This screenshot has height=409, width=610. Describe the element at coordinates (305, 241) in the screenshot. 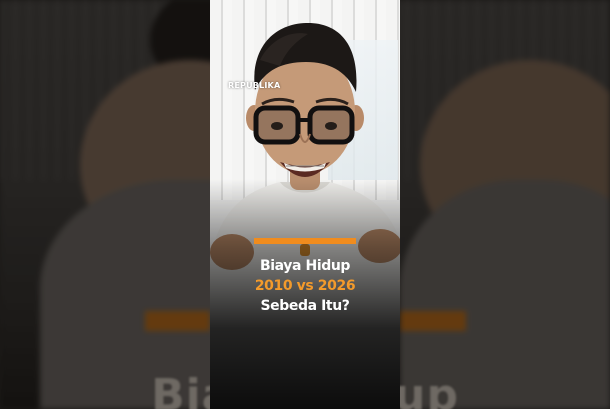

I see `accent-bar` at that location.